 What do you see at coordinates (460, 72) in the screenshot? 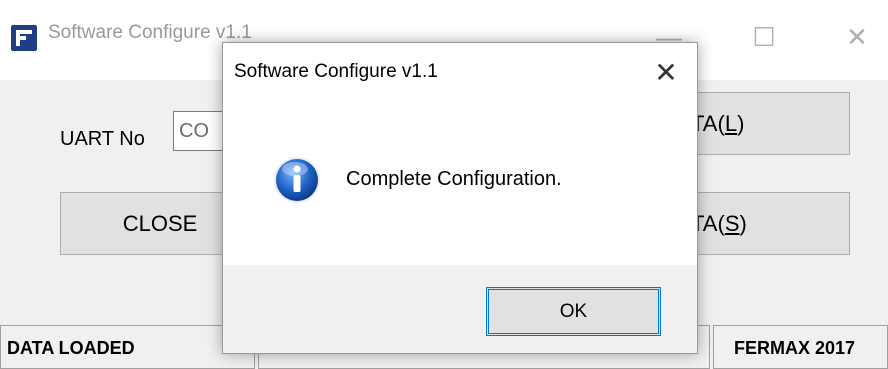
I see `dialog-titlebar: Software Configure v1.1 ✕` at bounding box center [460, 72].